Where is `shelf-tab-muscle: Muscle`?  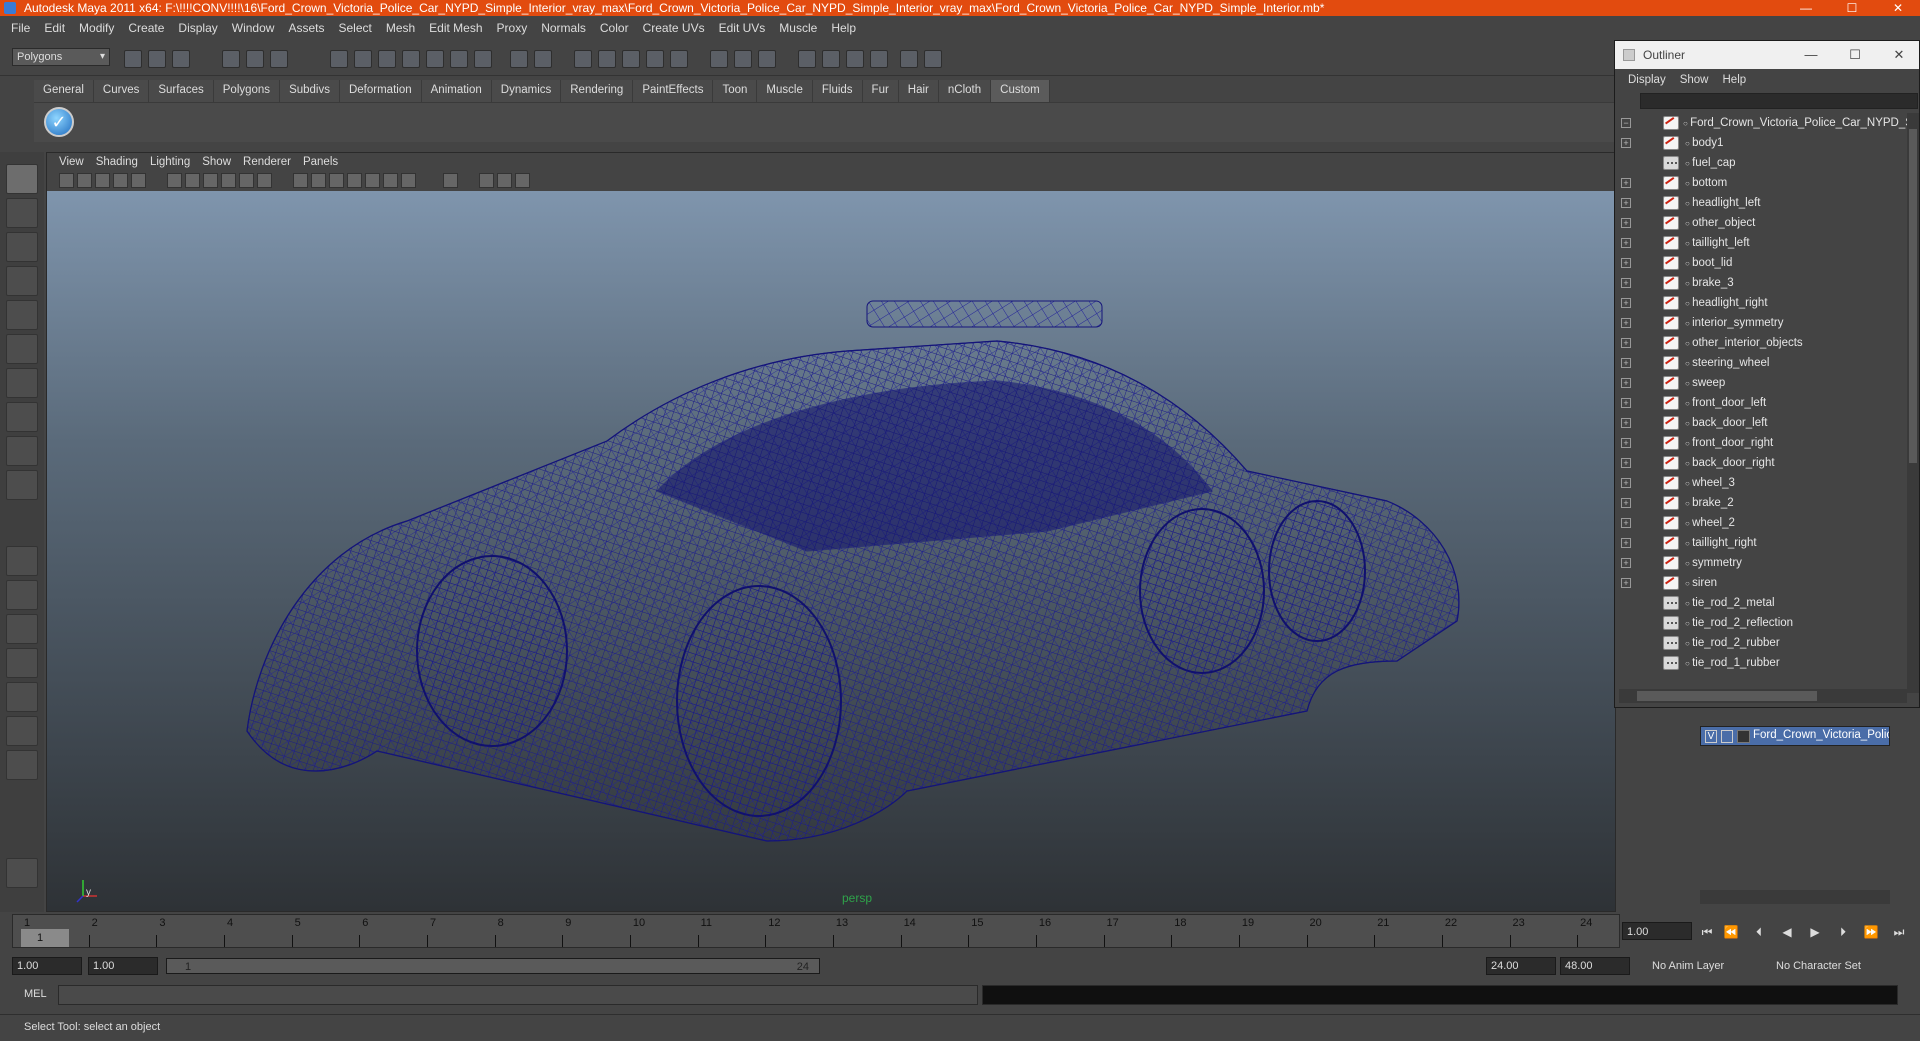
shelf-tab-muscle: Muscle is located at coordinates (785, 91).